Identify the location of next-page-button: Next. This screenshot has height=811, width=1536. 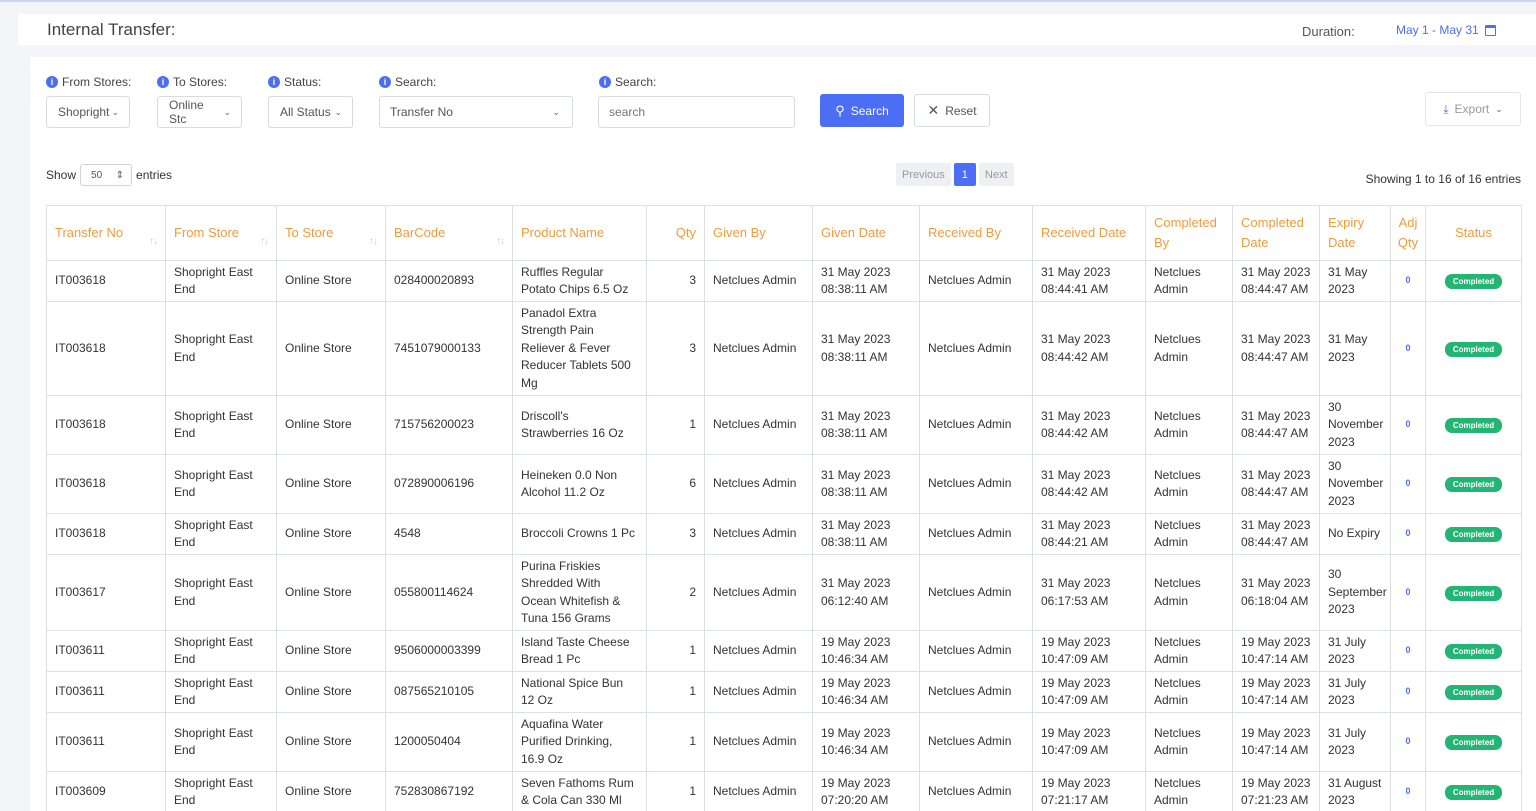
(996, 174).